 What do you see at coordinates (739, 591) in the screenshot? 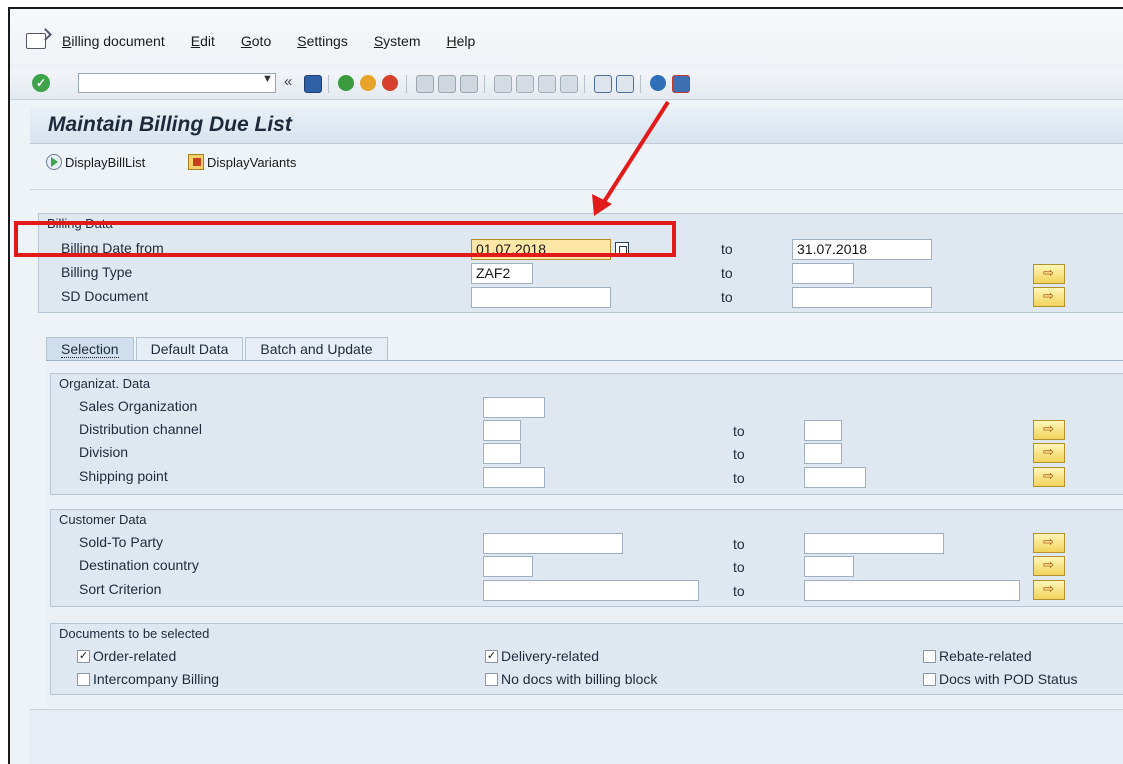
I see `sort-criterion-to-label: to` at bounding box center [739, 591].